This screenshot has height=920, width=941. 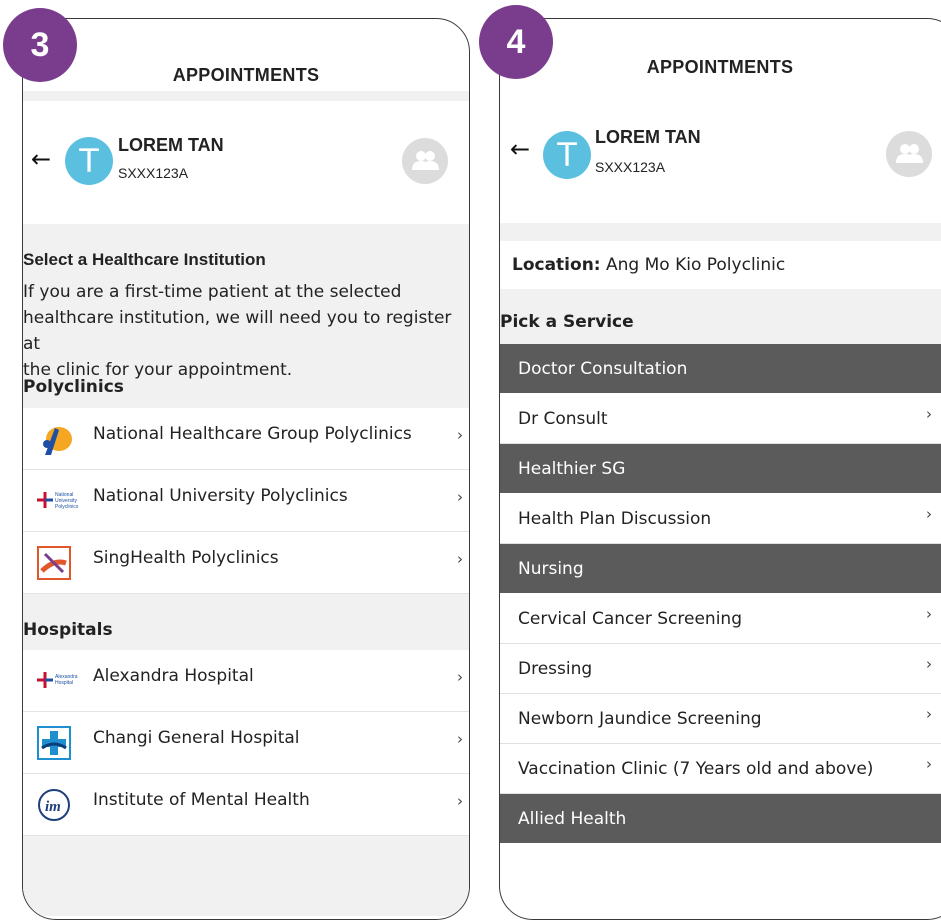 I want to click on location-line: Location: Ang Mo Kio Polyclinic, so click(x=648, y=265).